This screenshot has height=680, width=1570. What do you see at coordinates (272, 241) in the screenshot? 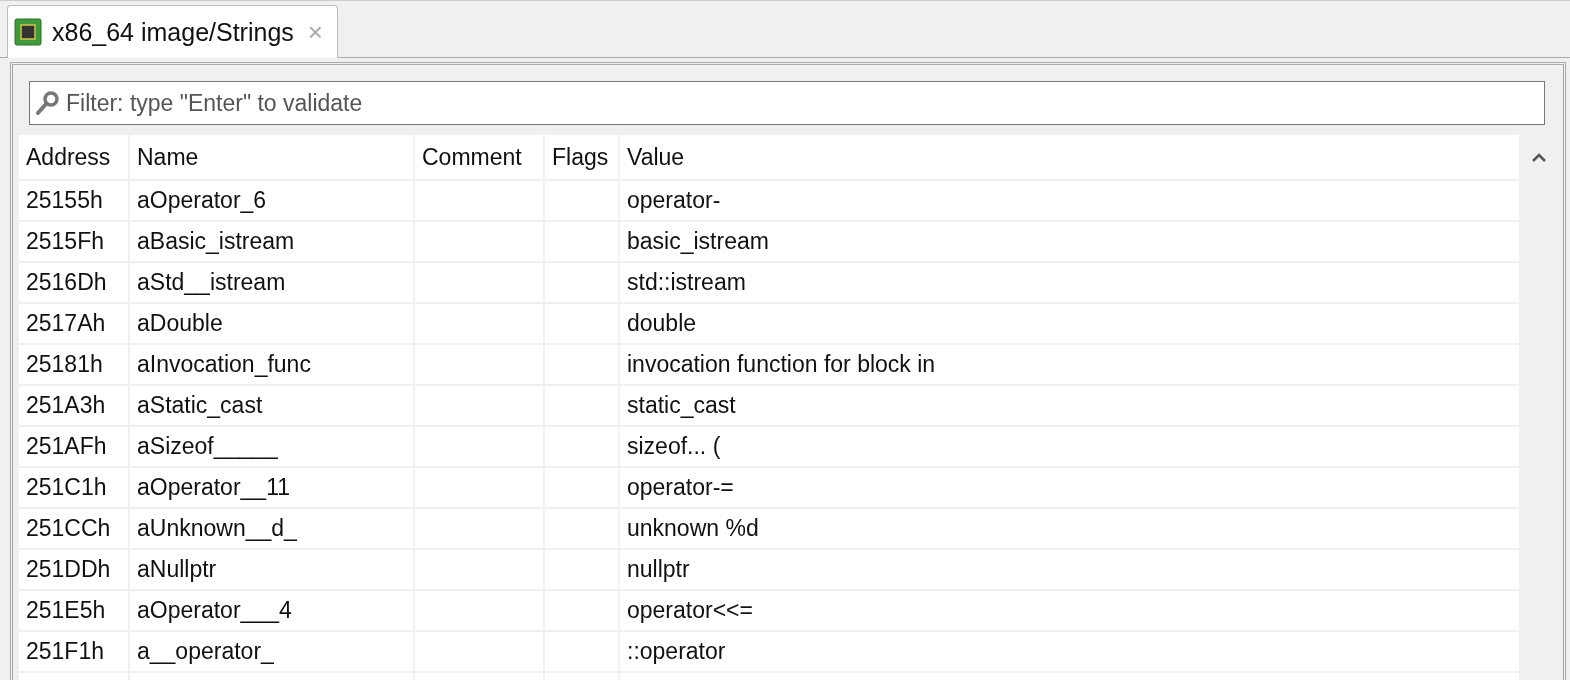
I see `table-cell: aBasic_istream` at bounding box center [272, 241].